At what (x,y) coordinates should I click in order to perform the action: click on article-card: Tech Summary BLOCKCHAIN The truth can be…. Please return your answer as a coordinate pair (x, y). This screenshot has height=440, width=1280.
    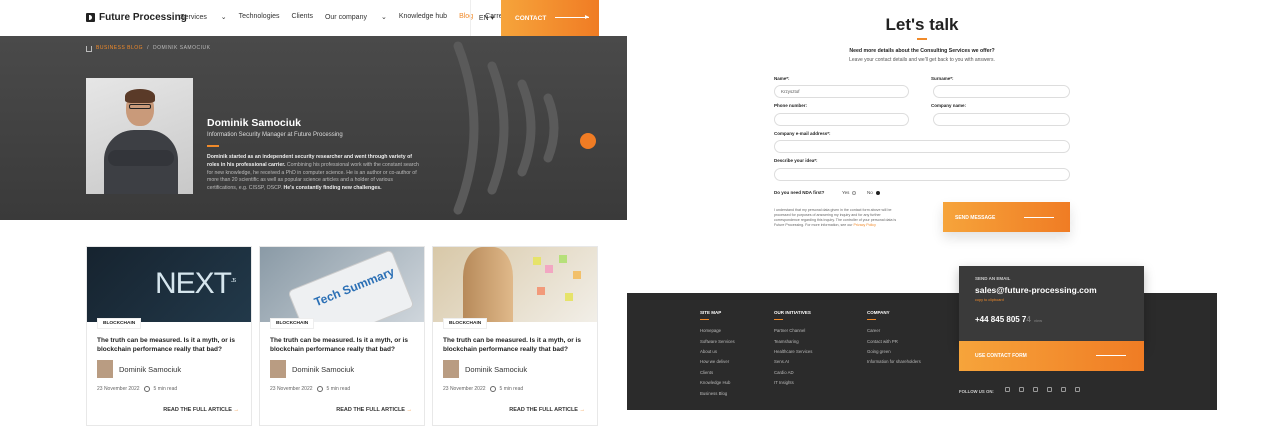
    Looking at the image, I should click on (342, 336).